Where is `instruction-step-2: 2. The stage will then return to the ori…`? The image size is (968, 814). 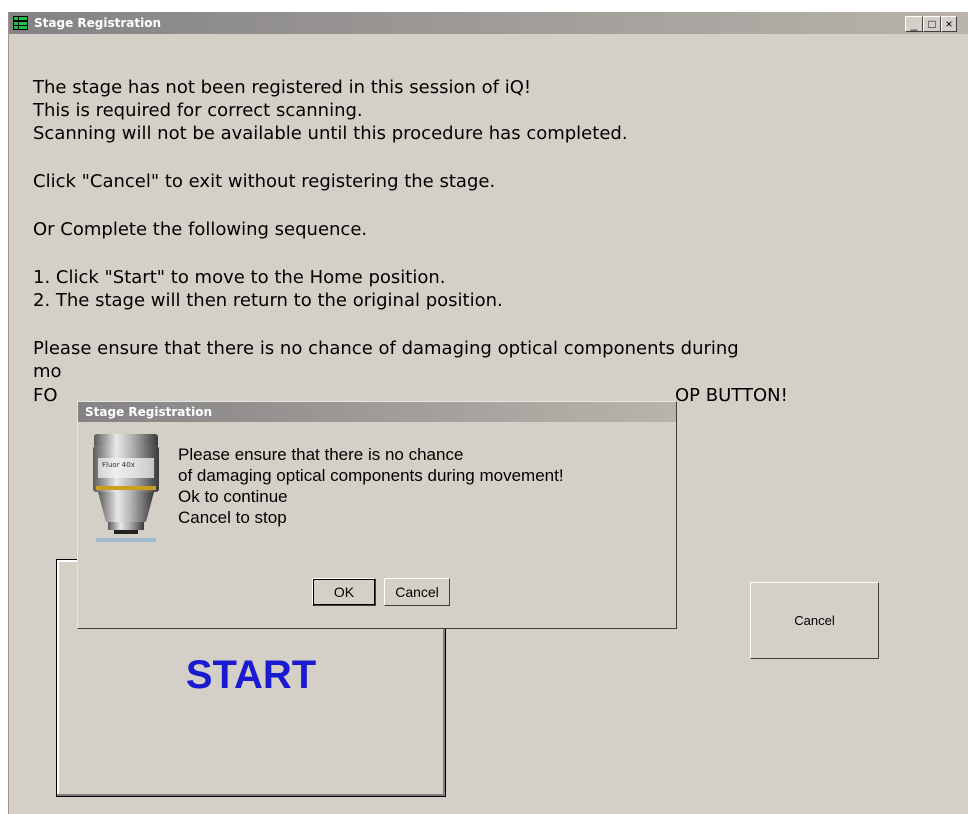 instruction-step-2: 2. The stage will then return to the ori… is located at coordinates (268, 300).